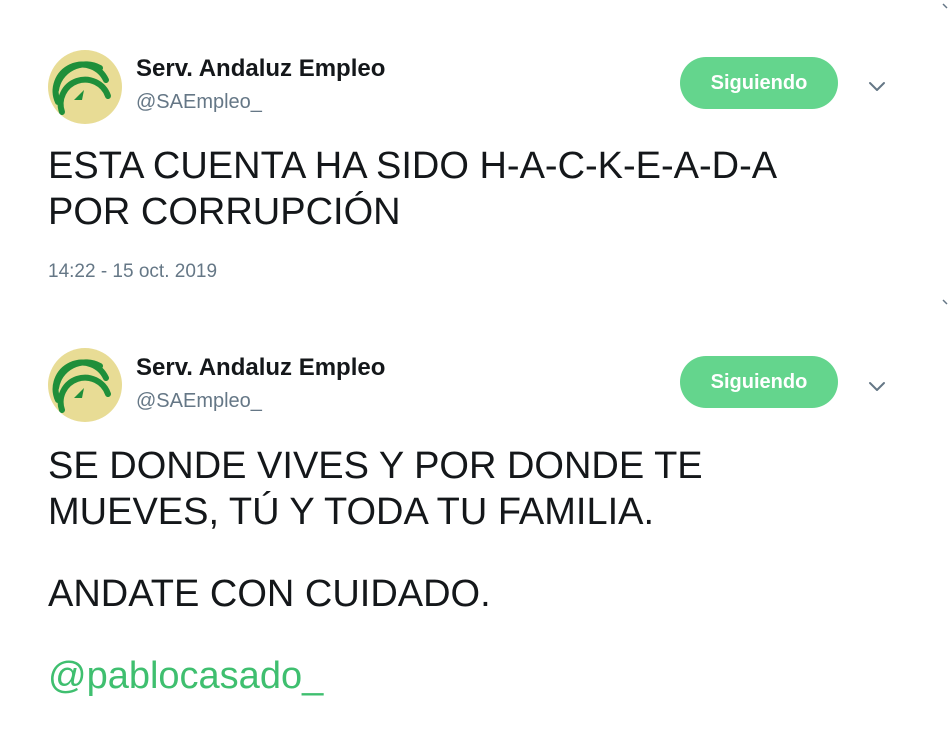  I want to click on mention-link: @pablocasado_, so click(478, 676).